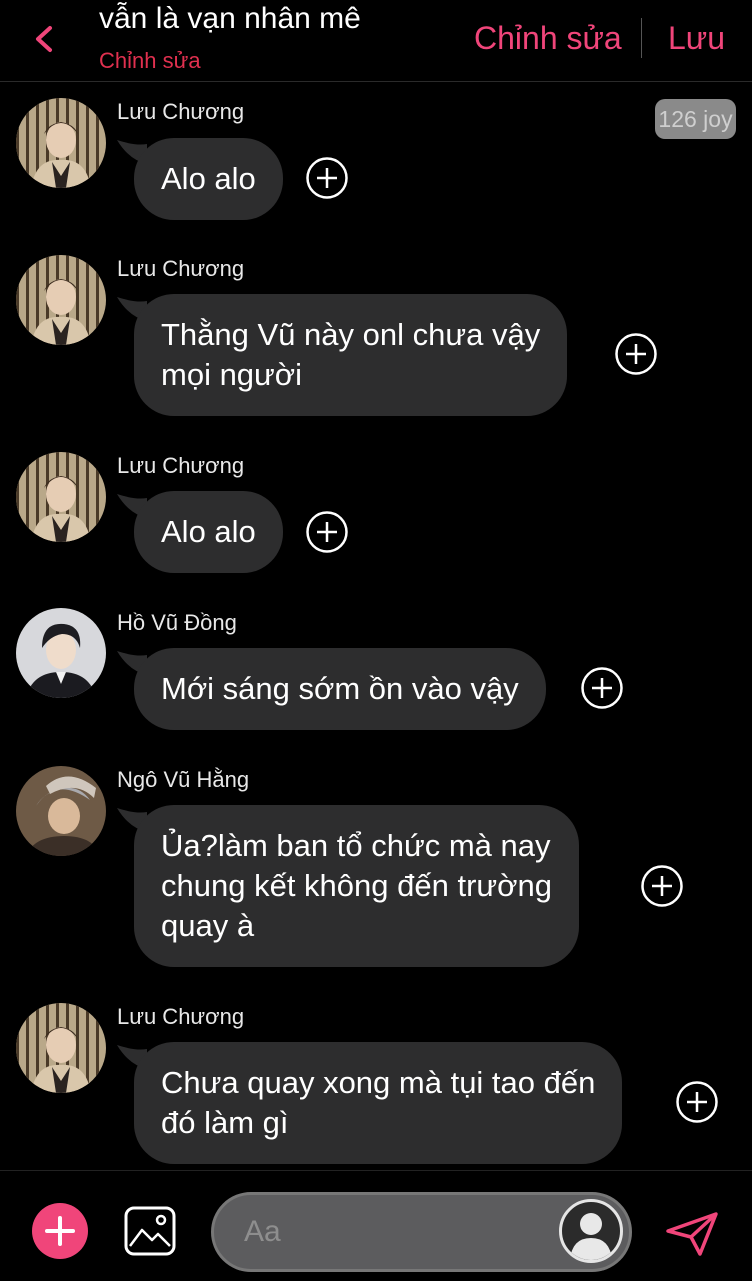  What do you see at coordinates (230, 18) in the screenshot?
I see `chat-title: vẫn là vạn nhân mê` at bounding box center [230, 18].